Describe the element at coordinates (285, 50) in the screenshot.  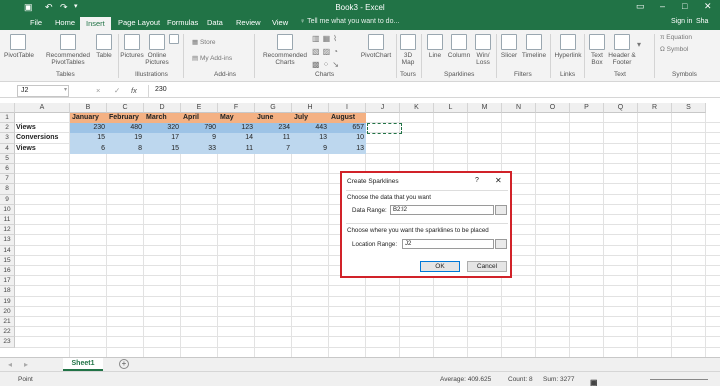
I see `recommended-charts-button: Recommended Charts` at that location.